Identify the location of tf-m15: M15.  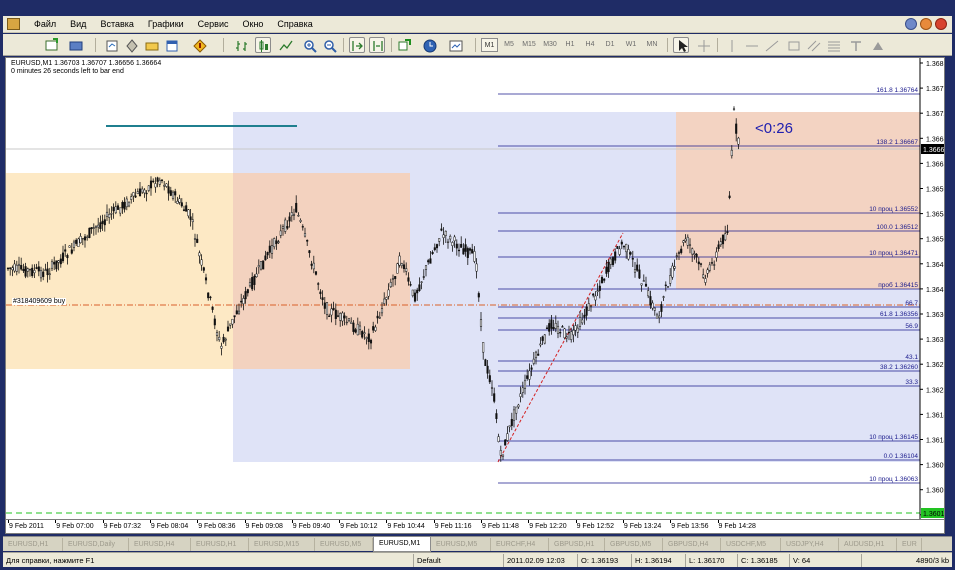
(529, 45).